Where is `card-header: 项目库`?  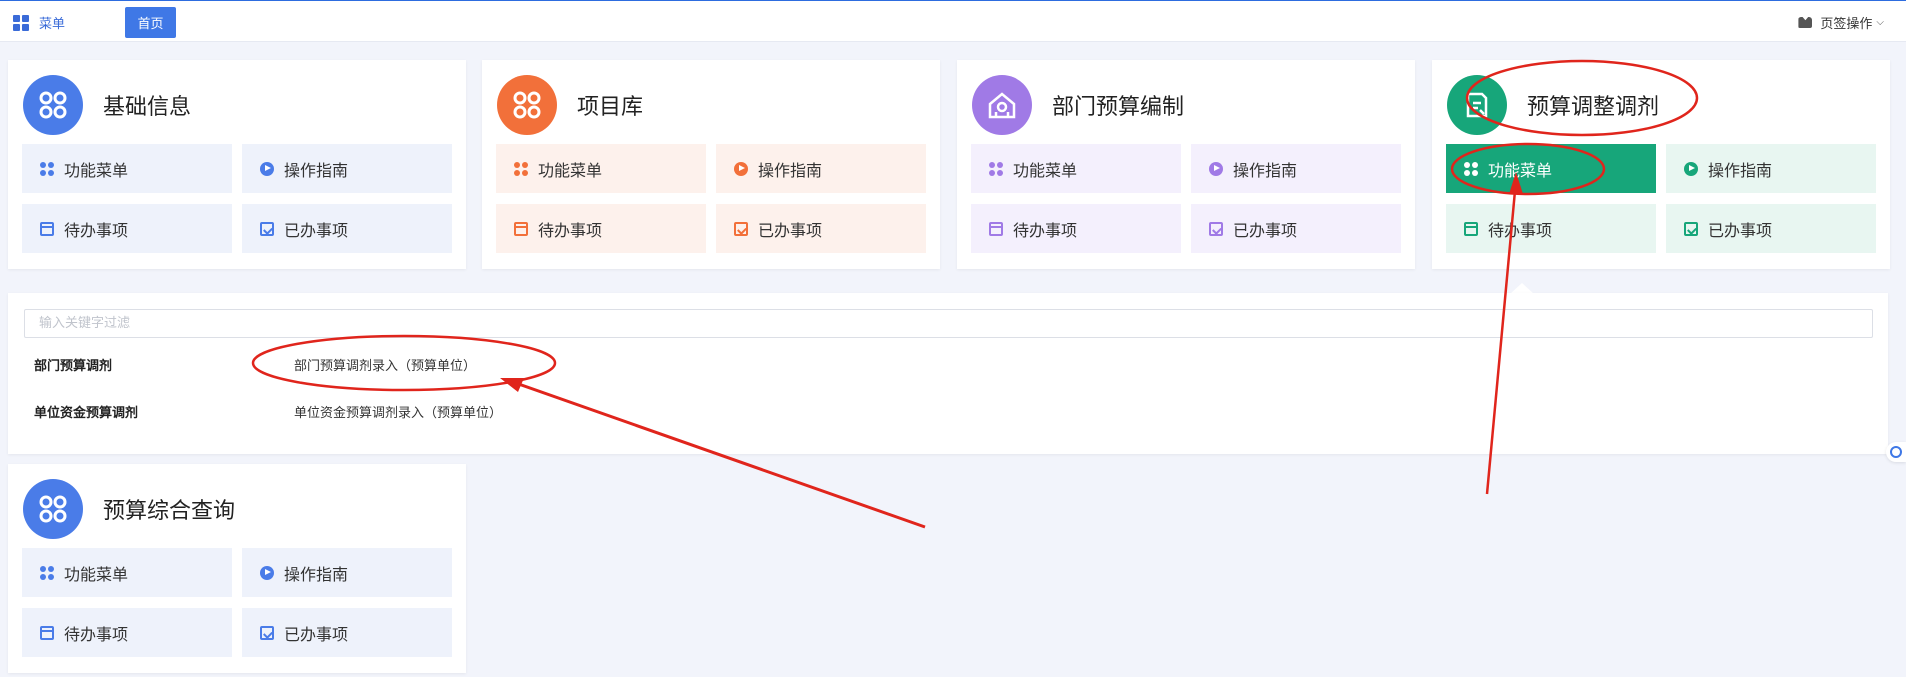
card-header: 项目库 is located at coordinates (570, 105).